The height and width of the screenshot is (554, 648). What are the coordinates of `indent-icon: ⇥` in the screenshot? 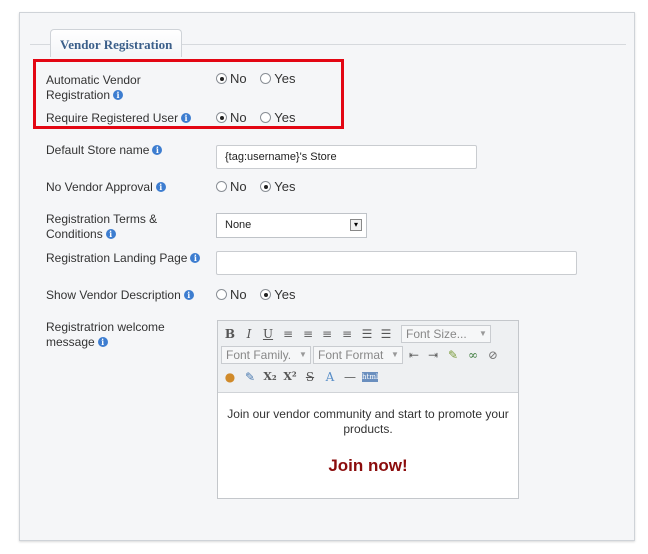 It's located at (433, 355).